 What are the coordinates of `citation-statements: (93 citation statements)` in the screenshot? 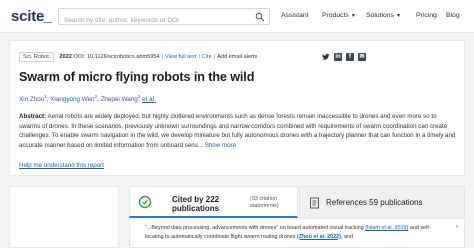 It's located at (264, 202).